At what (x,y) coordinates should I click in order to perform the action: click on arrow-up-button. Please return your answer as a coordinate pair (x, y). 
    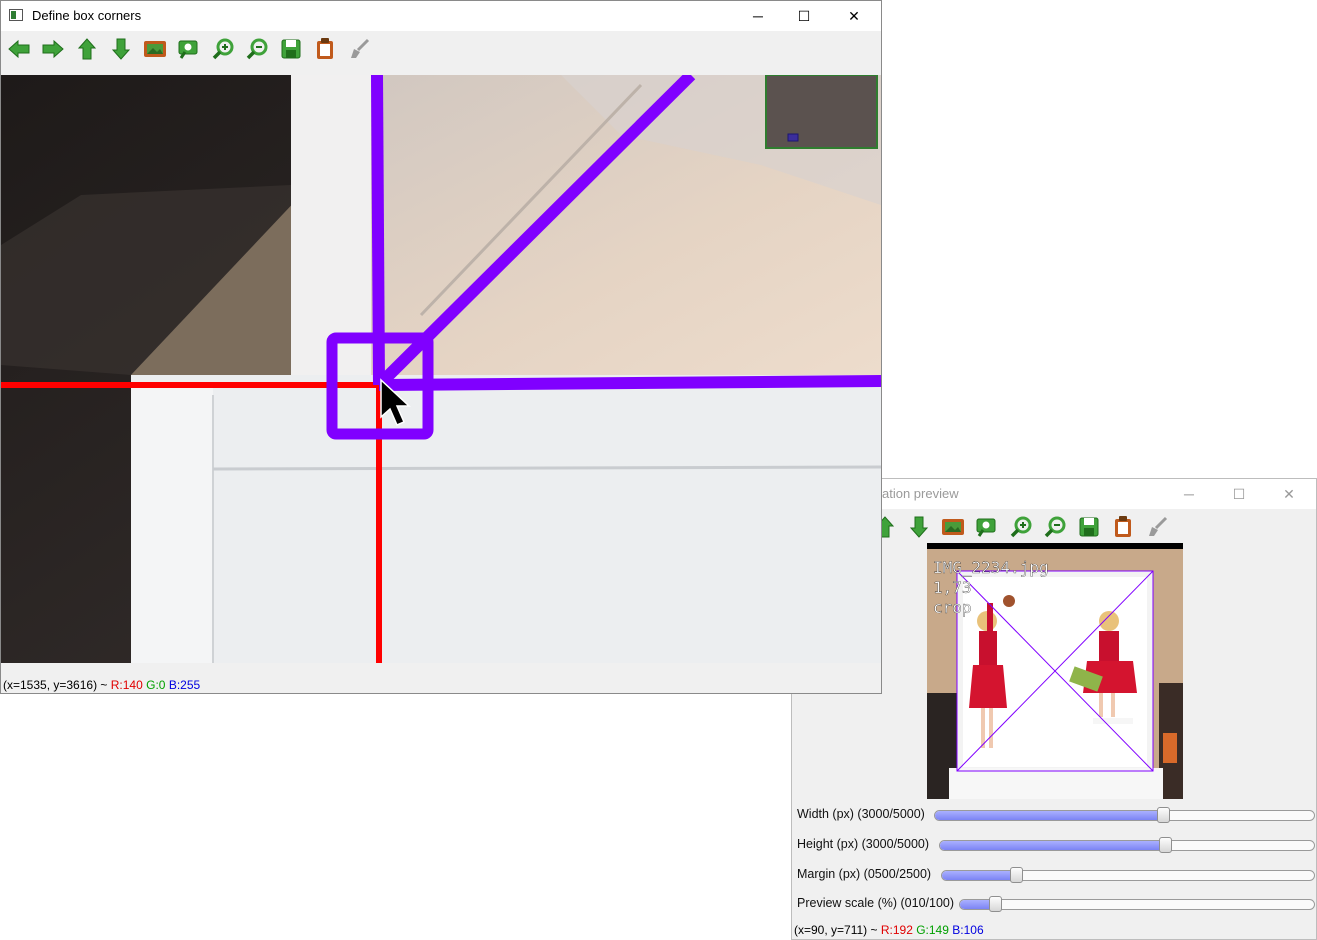
    Looking at the image, I should click on (87, 49).